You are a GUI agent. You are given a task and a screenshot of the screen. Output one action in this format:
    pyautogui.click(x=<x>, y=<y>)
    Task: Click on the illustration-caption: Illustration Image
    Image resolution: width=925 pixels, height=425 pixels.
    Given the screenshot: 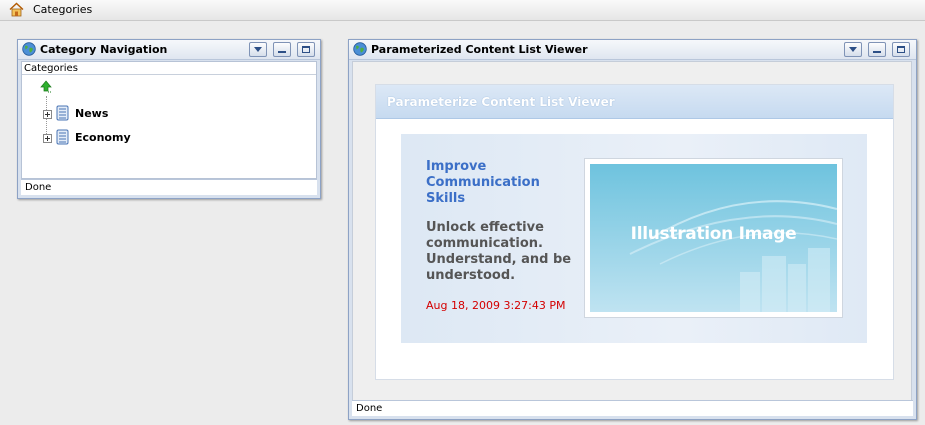 What is the action you would take?
    pyautogui.click(x=713, y=234)
    